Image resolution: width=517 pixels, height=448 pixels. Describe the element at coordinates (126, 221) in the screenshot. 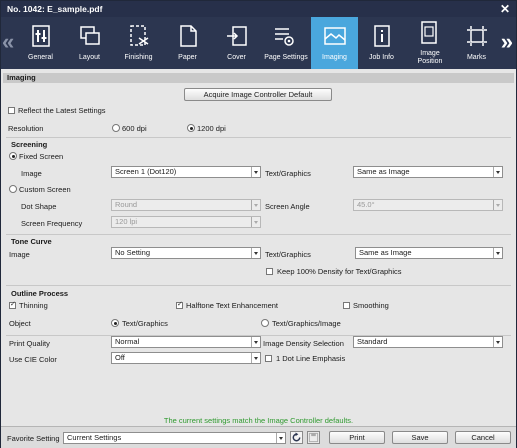

I see `select-value: 120 lpi` at that location.